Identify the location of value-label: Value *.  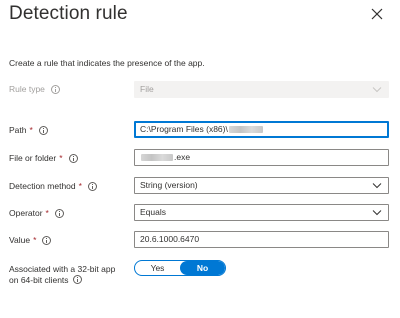
(30, 240).